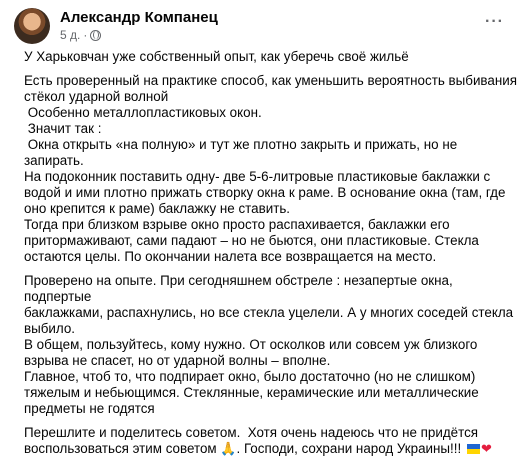 This screenshot has width=526, height=461. I want to click on post-header: Александр Компанец 5 д. ·, so click(116, 26).